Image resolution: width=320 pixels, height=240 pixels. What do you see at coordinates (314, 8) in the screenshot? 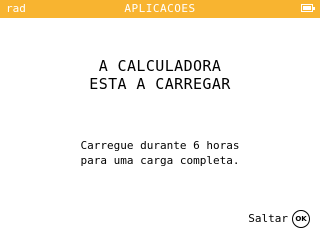
I see `battery-tip` at bounding box center [314, 8].